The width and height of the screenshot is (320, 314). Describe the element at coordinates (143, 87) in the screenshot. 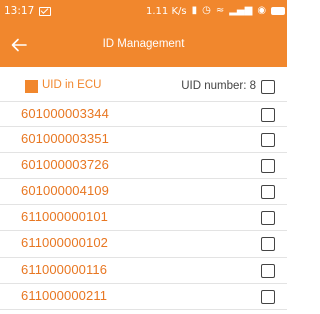

I see `uid-header-row: UID in ECU UID number: 8` at that location.